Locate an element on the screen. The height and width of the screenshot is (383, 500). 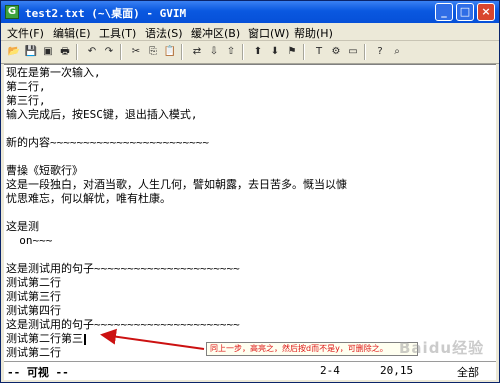
editor-line: 曹操《短歌行》 is located at coordinates (44, 170).